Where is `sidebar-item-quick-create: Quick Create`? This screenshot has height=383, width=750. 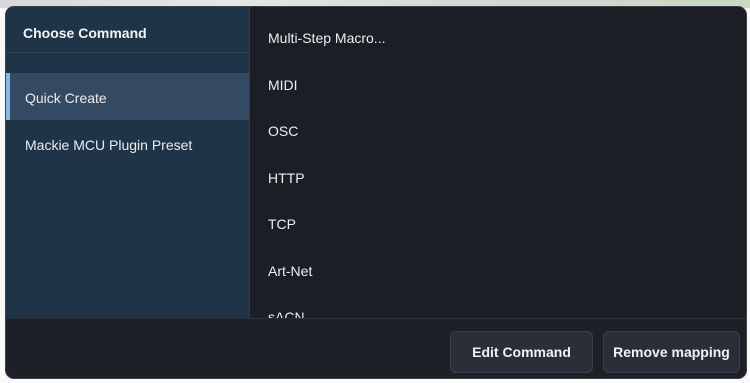
sidebar-item-quick-create: Quick Create is located at coordinates (127, 96).